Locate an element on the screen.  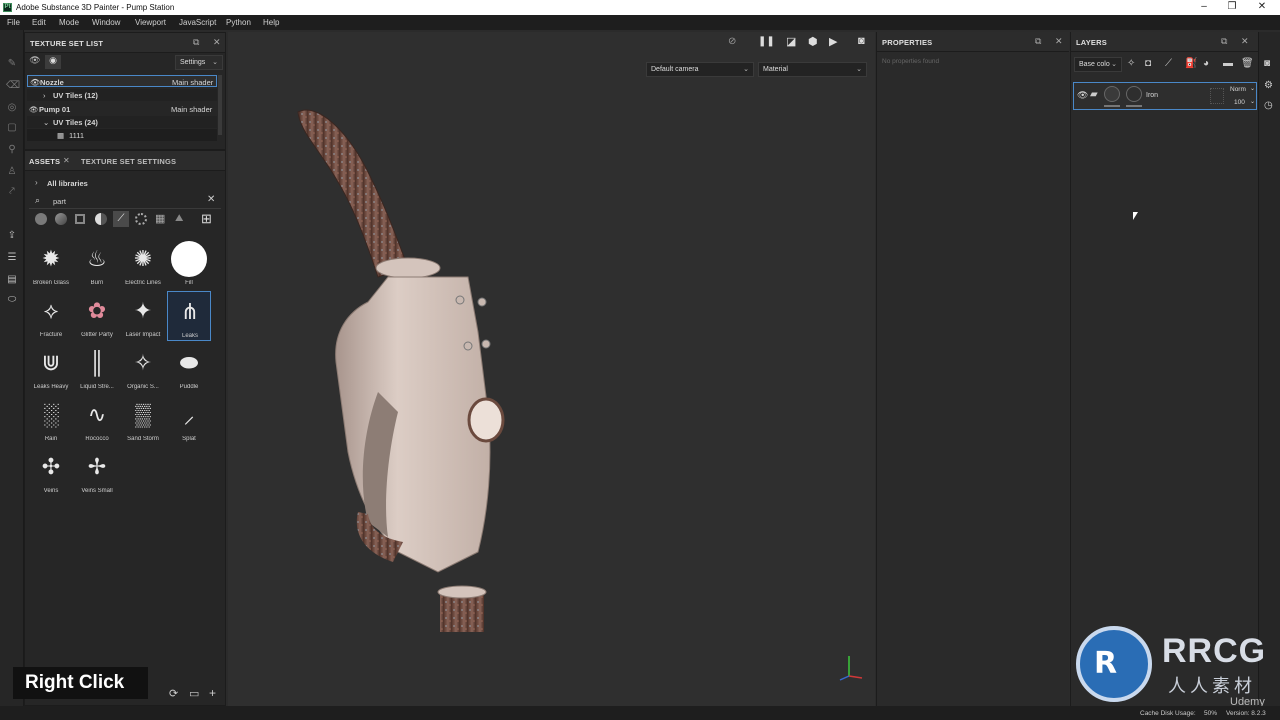
display-settings-icon: ◙ is located at coordinates (1267, 63).